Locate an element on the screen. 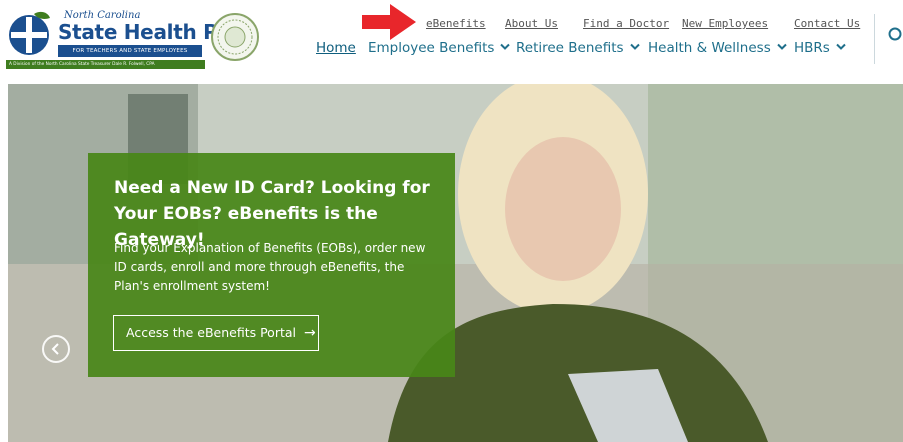 The width and height of the screenshot is (903, 442). header-divider is located at coordinates (874, 39).